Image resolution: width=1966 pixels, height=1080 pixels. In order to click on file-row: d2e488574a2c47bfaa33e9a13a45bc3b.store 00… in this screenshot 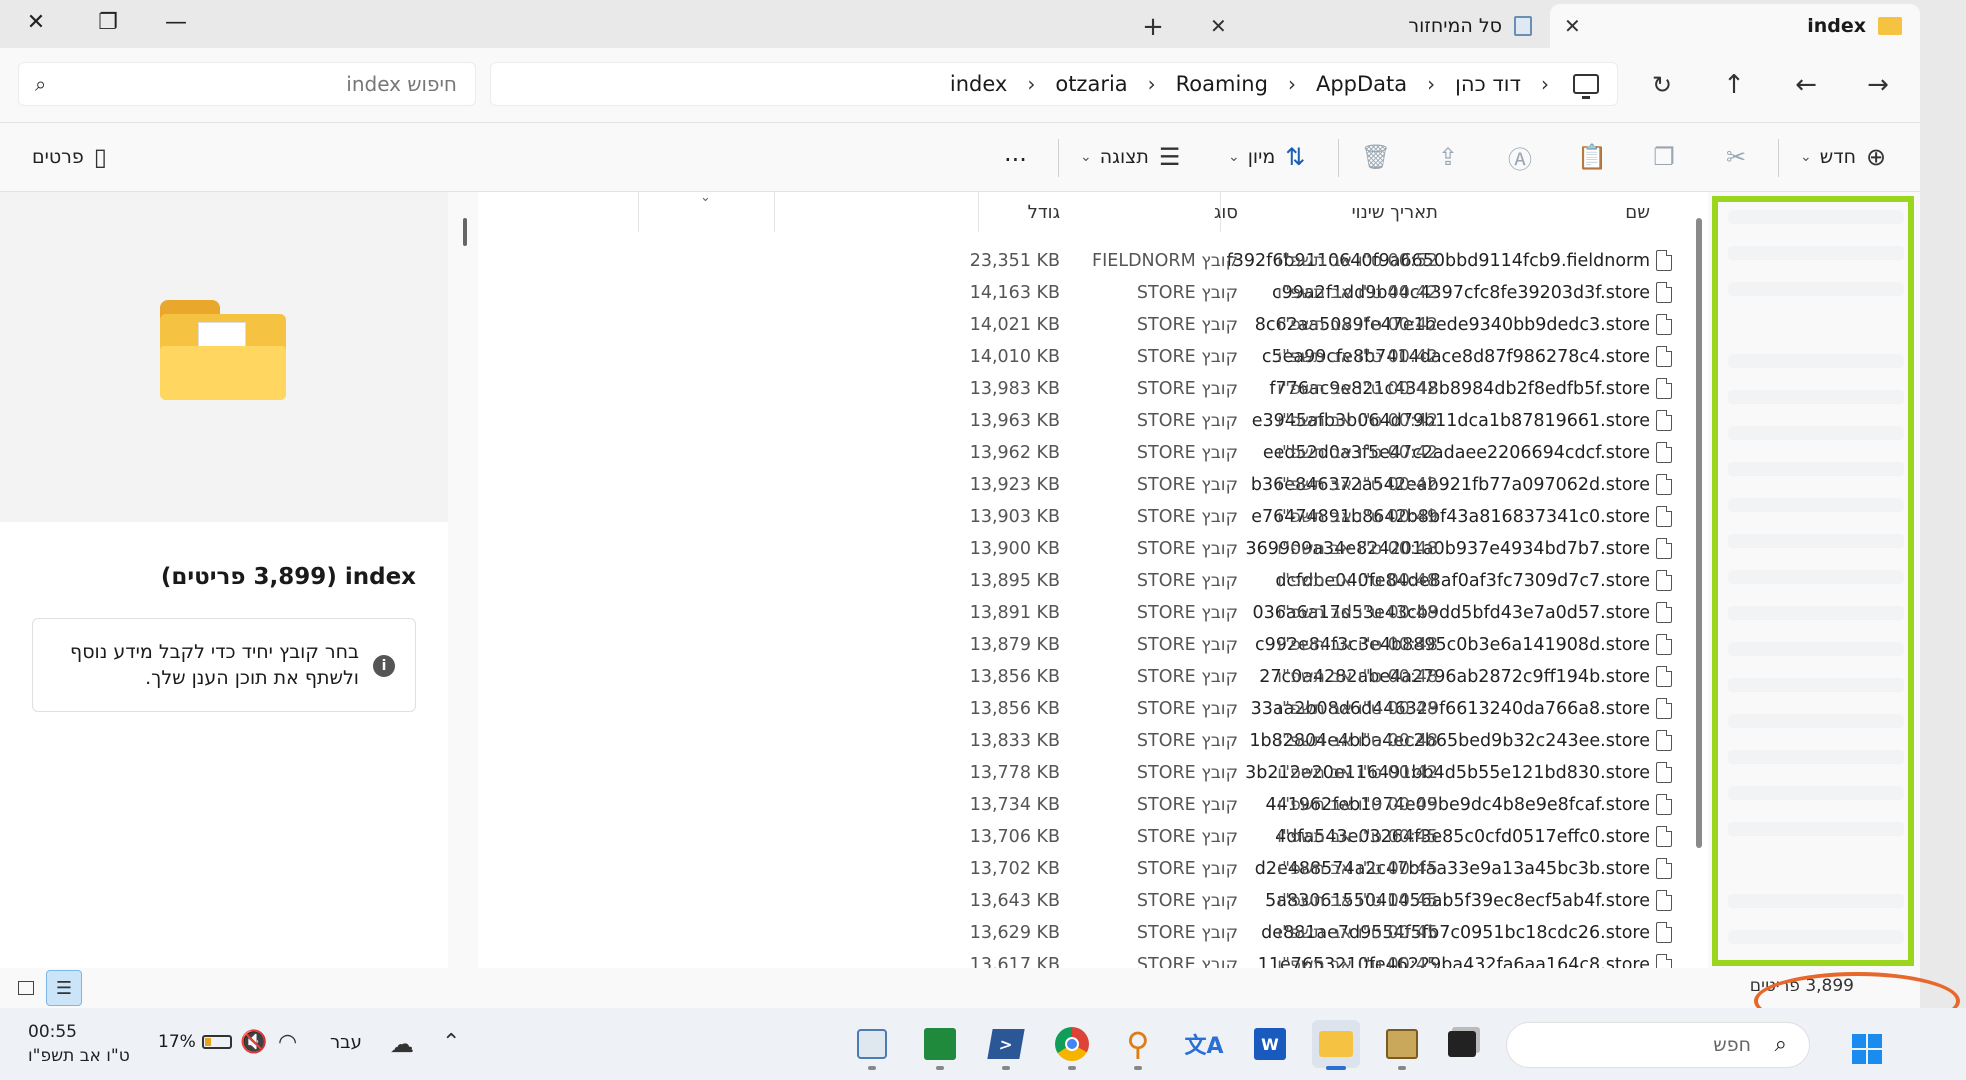, I will do `click(1093, 870)`.